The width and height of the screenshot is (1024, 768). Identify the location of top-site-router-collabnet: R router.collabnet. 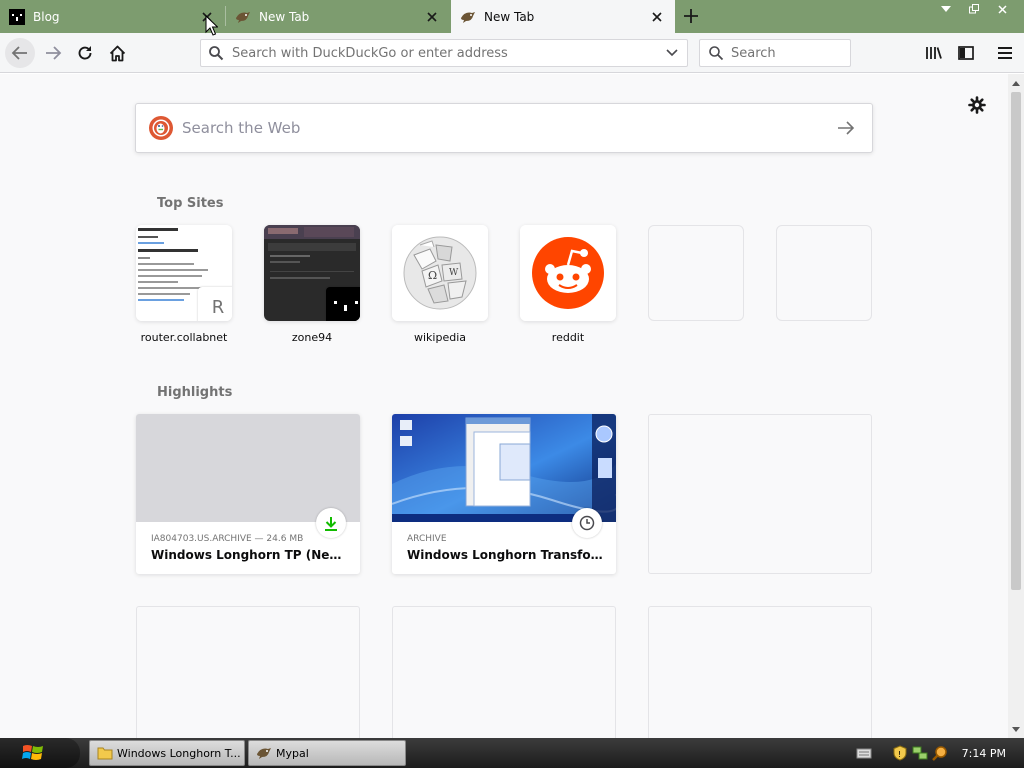
(184, 284).